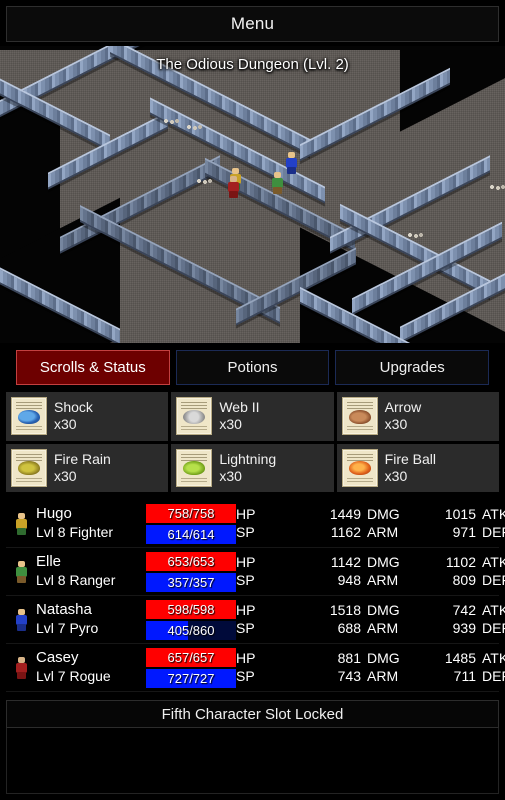 This screenshot has height=800, width=505. I want to click on tab-upgrades: Upgrades, so click(412, 367).